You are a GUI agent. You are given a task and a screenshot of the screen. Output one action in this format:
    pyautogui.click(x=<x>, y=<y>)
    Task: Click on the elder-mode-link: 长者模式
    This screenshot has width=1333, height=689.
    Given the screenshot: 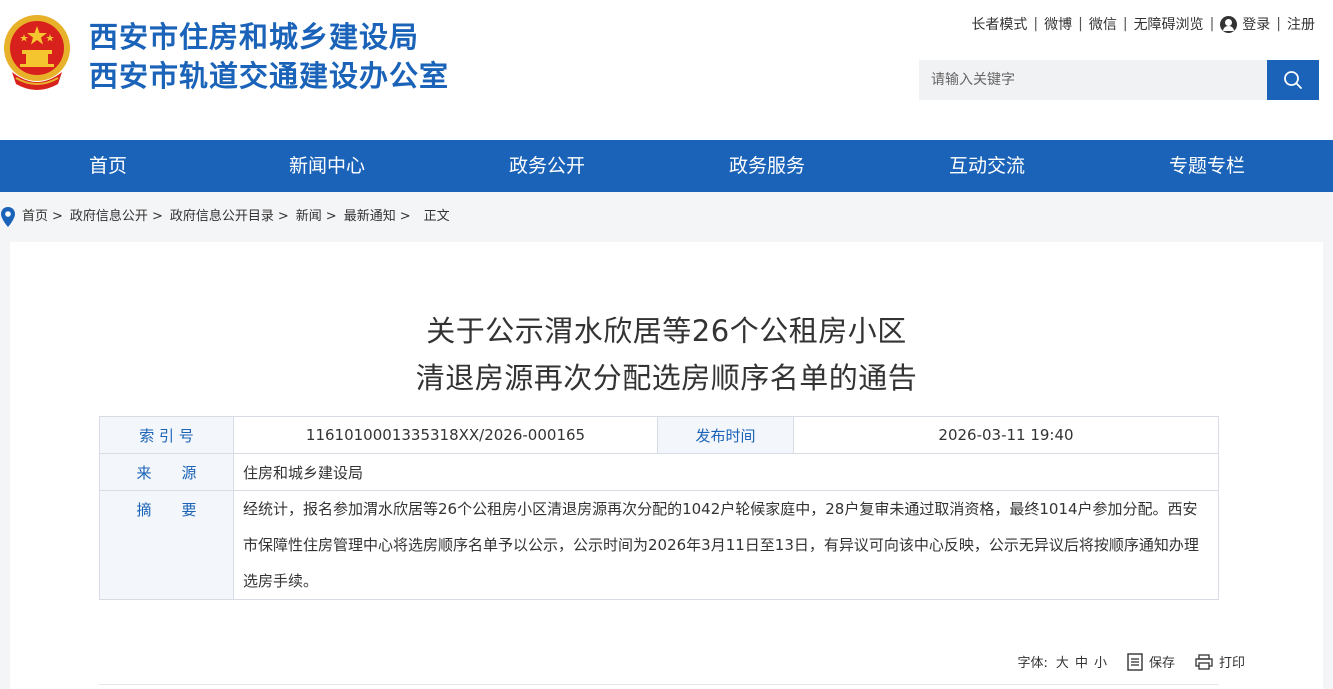 What is the action you would take?
    pyautogui.click(x=999, y=24)
    